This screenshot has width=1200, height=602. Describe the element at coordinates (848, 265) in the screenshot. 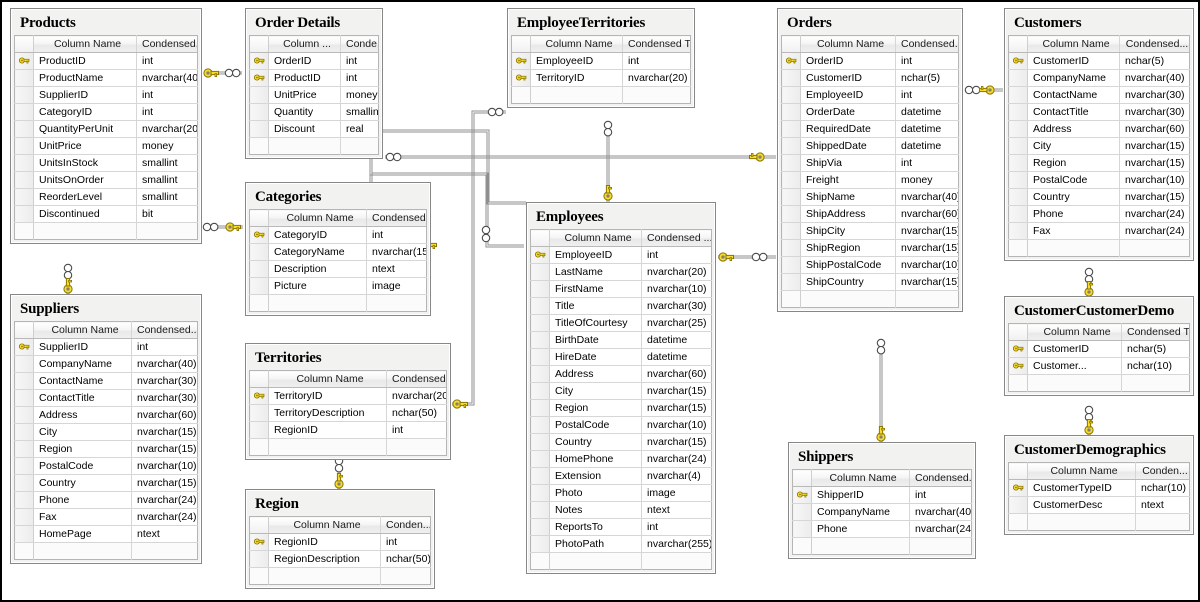

I see `column-name-cell: ShipPostalCode` at that location.